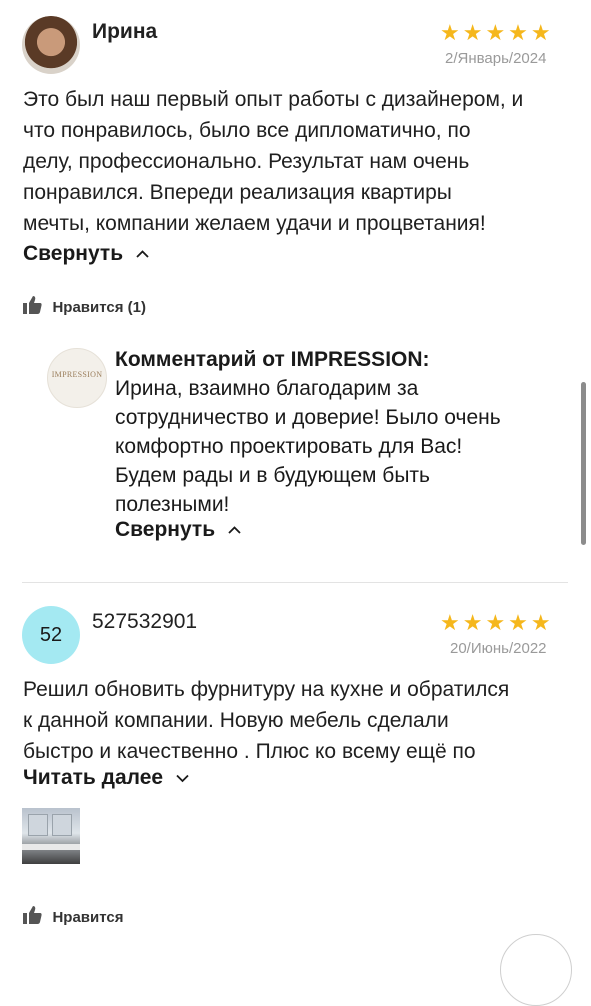 This screenshot has width=591, height=1006. I want to click on like-label: Нравится, so click(88, 917).